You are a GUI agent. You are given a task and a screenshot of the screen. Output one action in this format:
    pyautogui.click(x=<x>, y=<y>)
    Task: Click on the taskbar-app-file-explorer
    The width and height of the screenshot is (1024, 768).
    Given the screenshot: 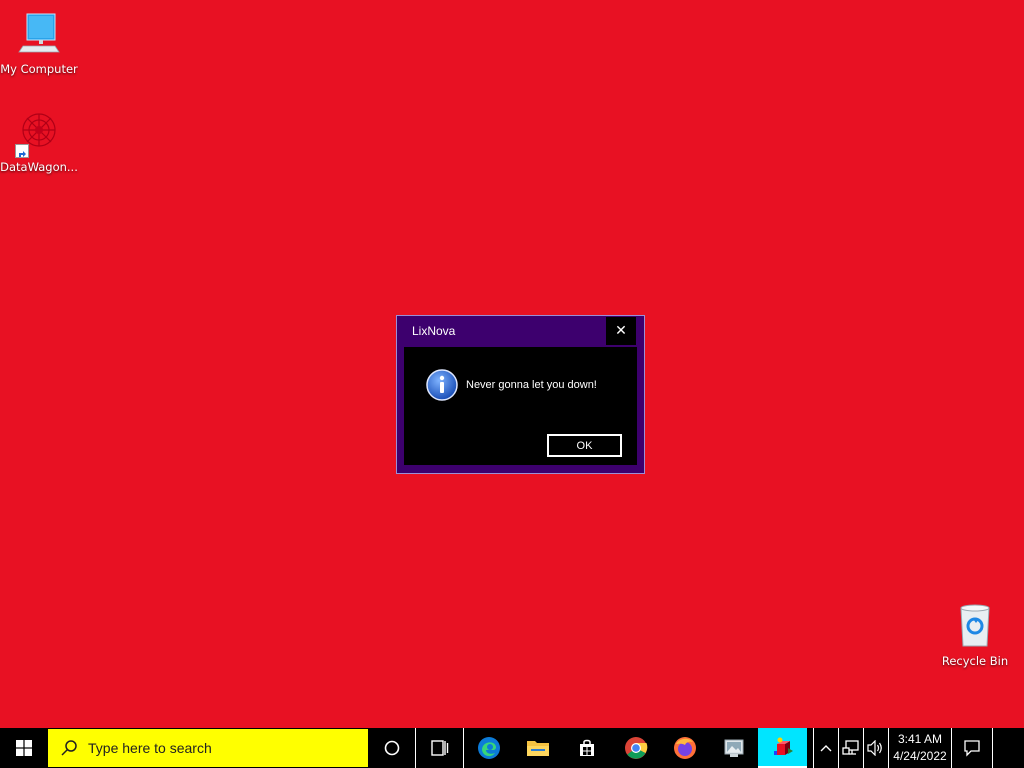 What is the action you would take?
    pyautogui.click(x=537, y=748)
    